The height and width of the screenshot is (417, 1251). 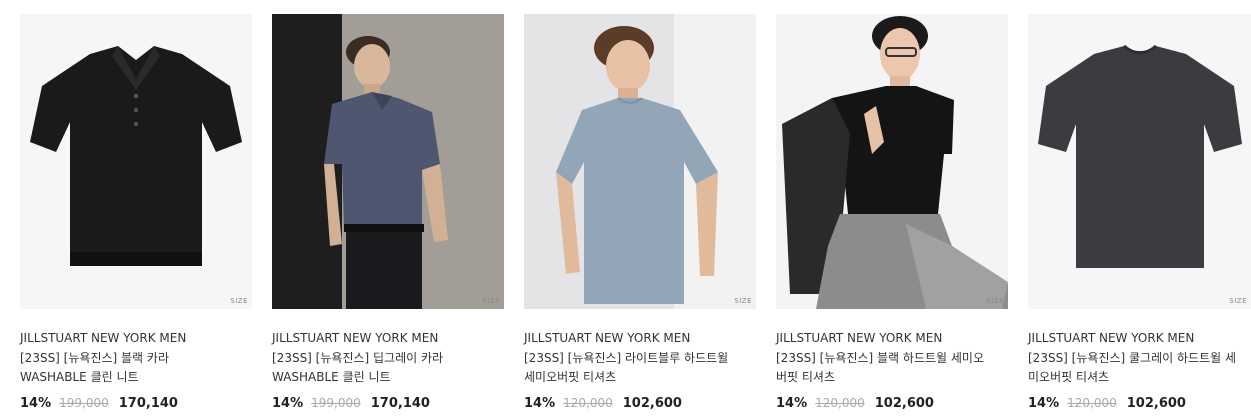 I want to click on product-name: [23SS] [뉴욕진스] 딥그레이 카라 WASHABLE 클린 니트, so click(x=380, y=368).